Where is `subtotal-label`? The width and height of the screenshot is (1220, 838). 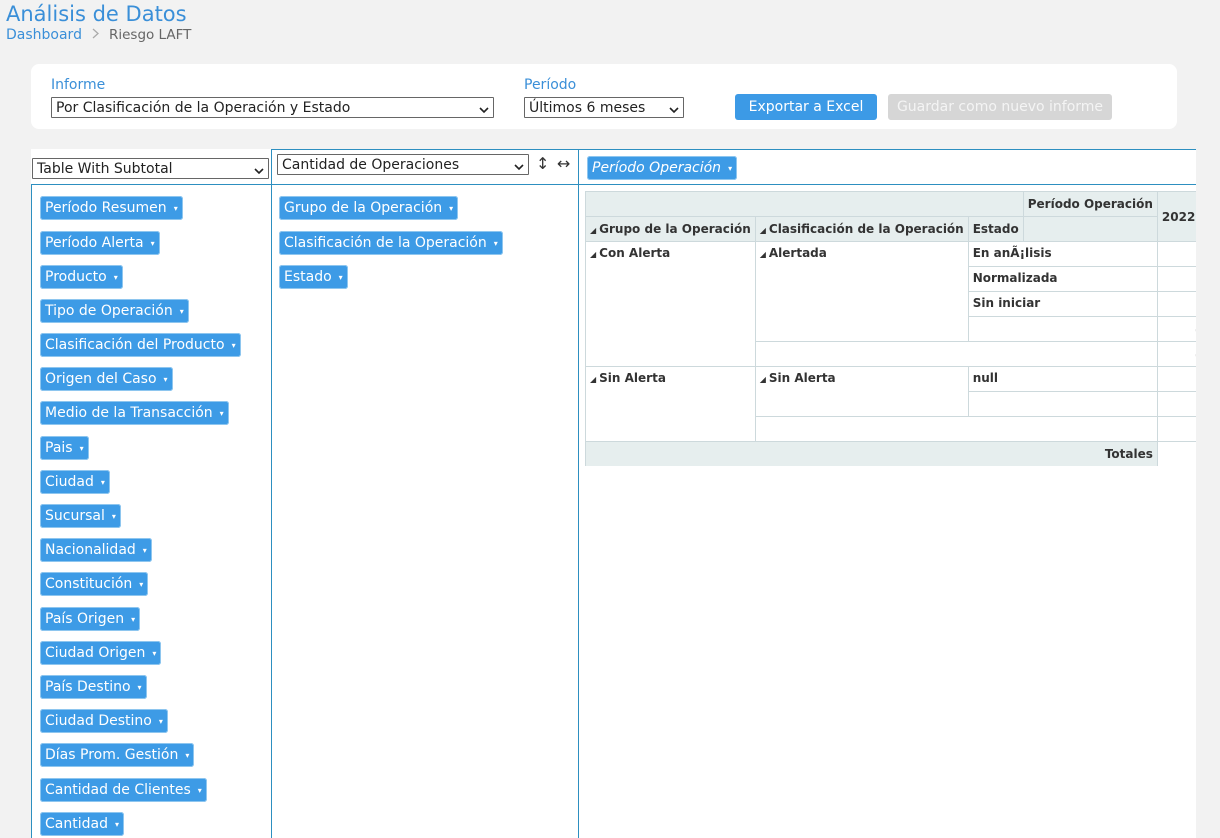 subtotal-label is located at coordinates (956, 354).